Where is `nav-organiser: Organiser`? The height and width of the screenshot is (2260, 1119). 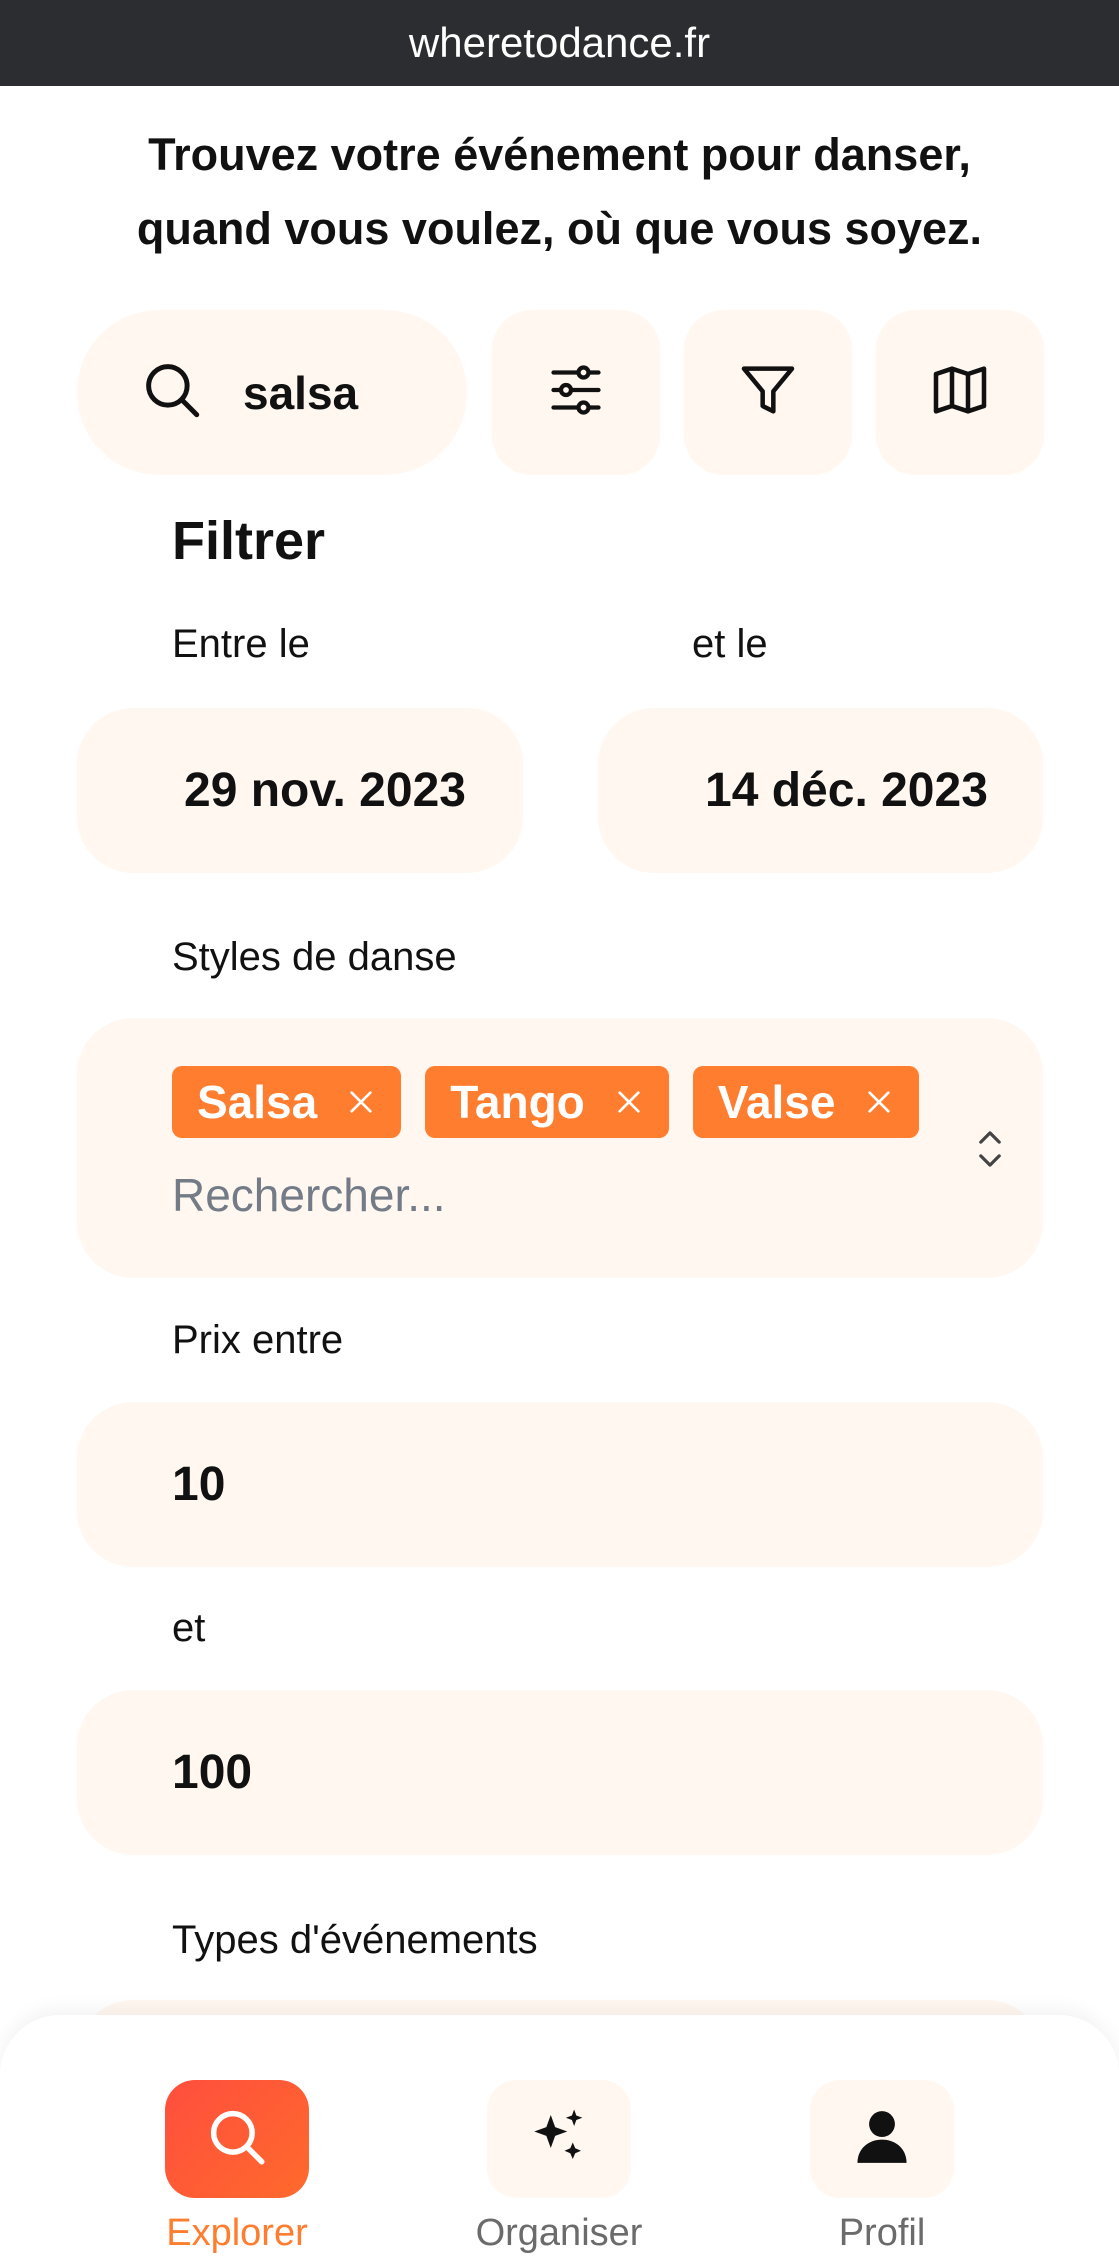
nav-organiser: Organiser is located at coordinates (559, 2167).